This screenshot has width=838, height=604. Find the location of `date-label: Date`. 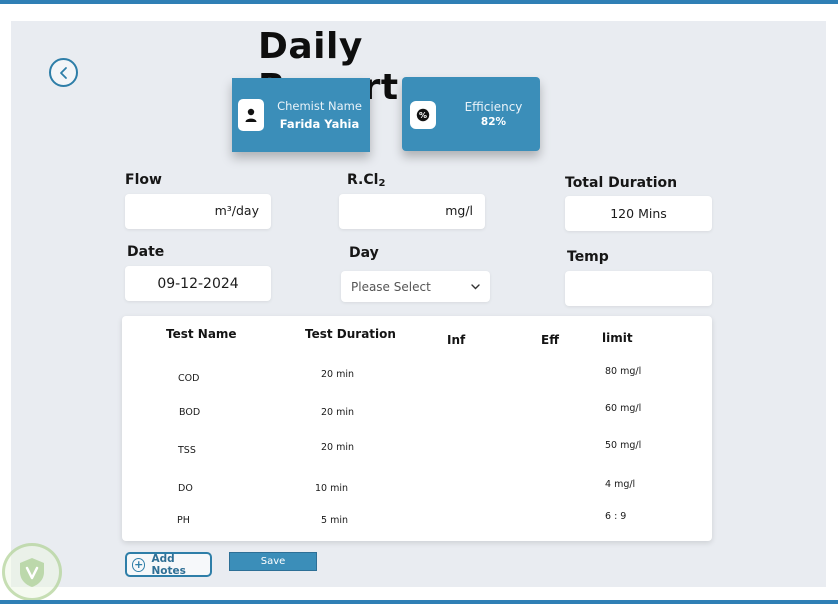

date-label: Date is located at coordinates (146, 252).